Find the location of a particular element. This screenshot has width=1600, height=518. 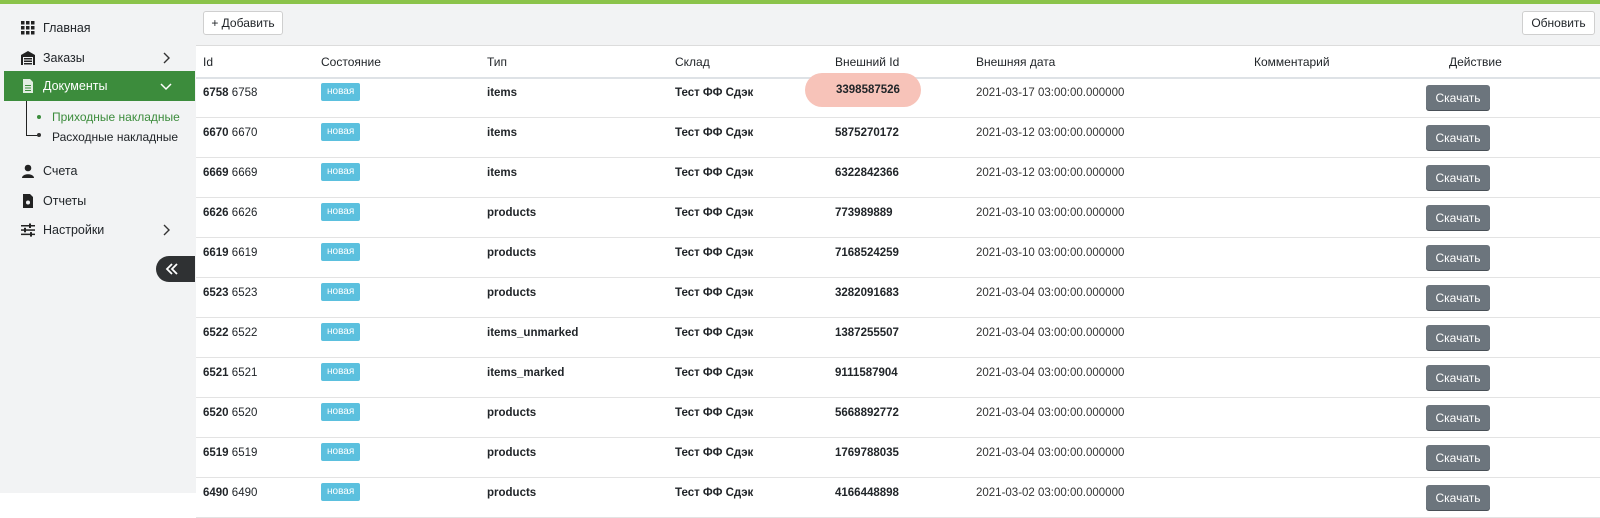

chevron-right-icon is located at coordinates (166, 58).